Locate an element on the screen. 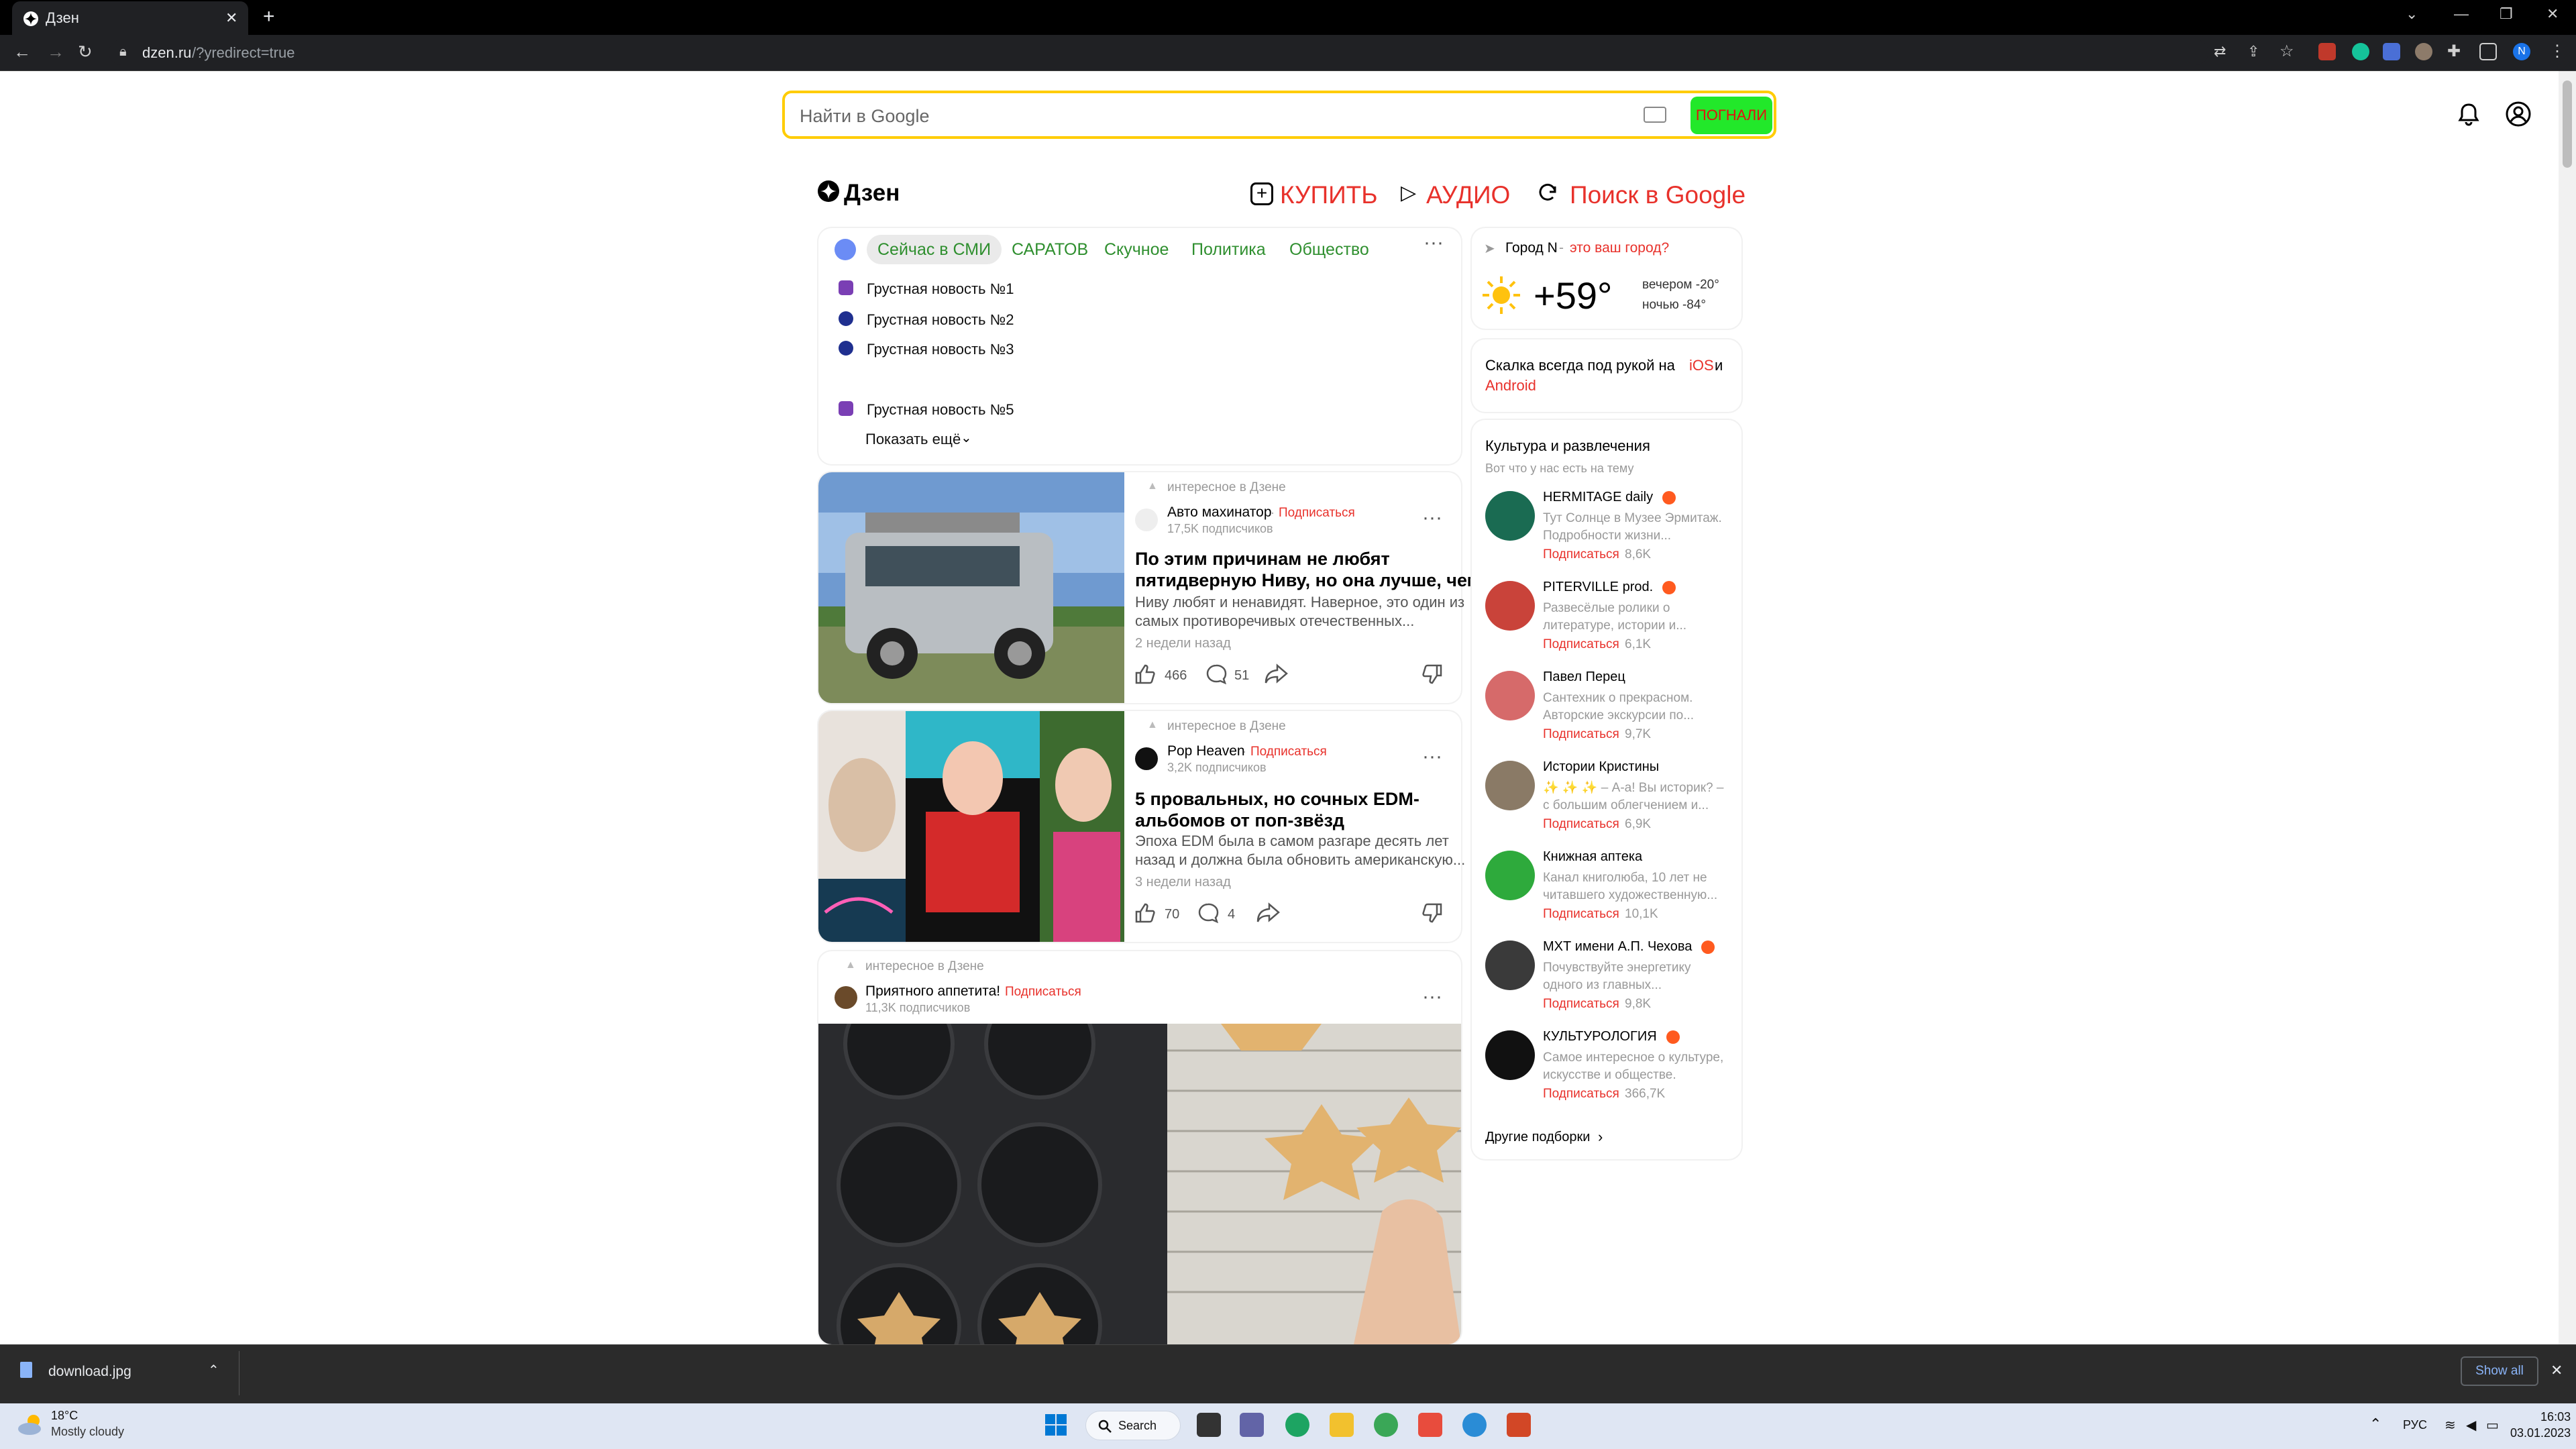 The height and width of the screenshot is (1449, 2576). channel-name: КУЛЬТУРОЛОГИЯ is located at coordinates (1600, 1036).